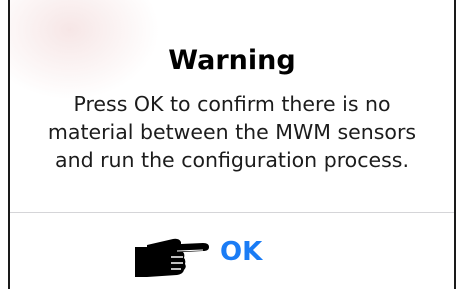  I want to click on dialog-title: Warning, so click(232, 60).